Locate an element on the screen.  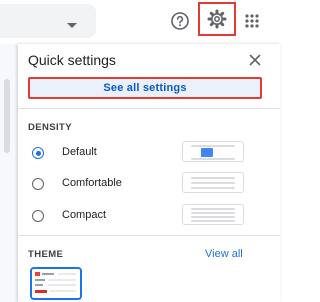
help-button is located at coordinates (180, 21).